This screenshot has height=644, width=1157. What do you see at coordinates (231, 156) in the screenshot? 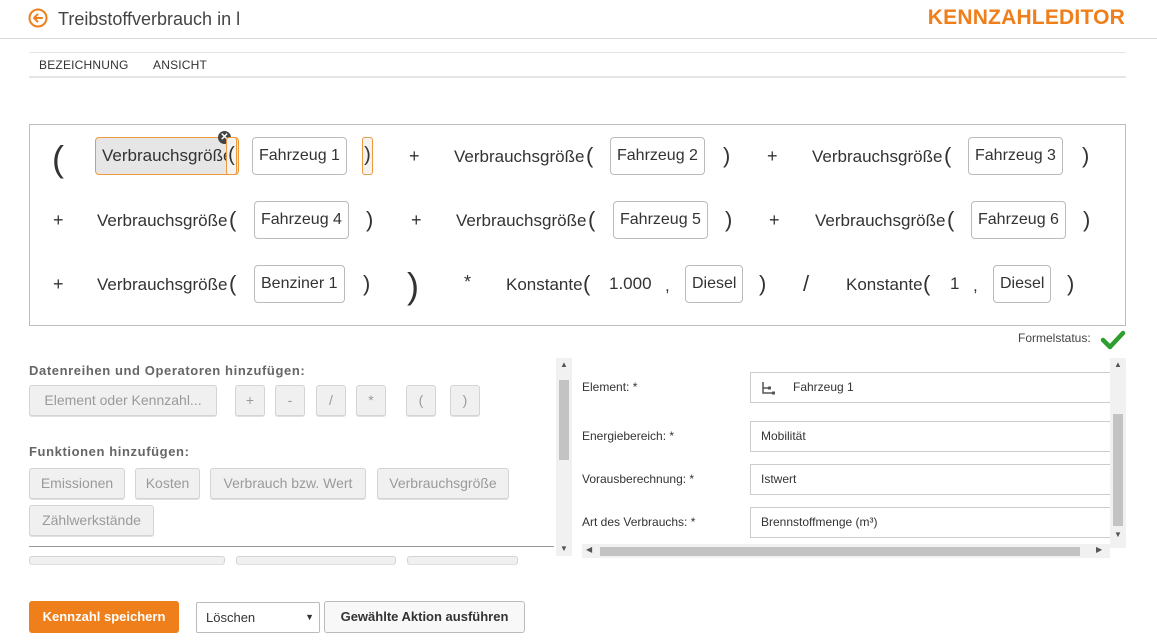
I see `formula-fn-open-paren: (` at bounding box center [231, 156].